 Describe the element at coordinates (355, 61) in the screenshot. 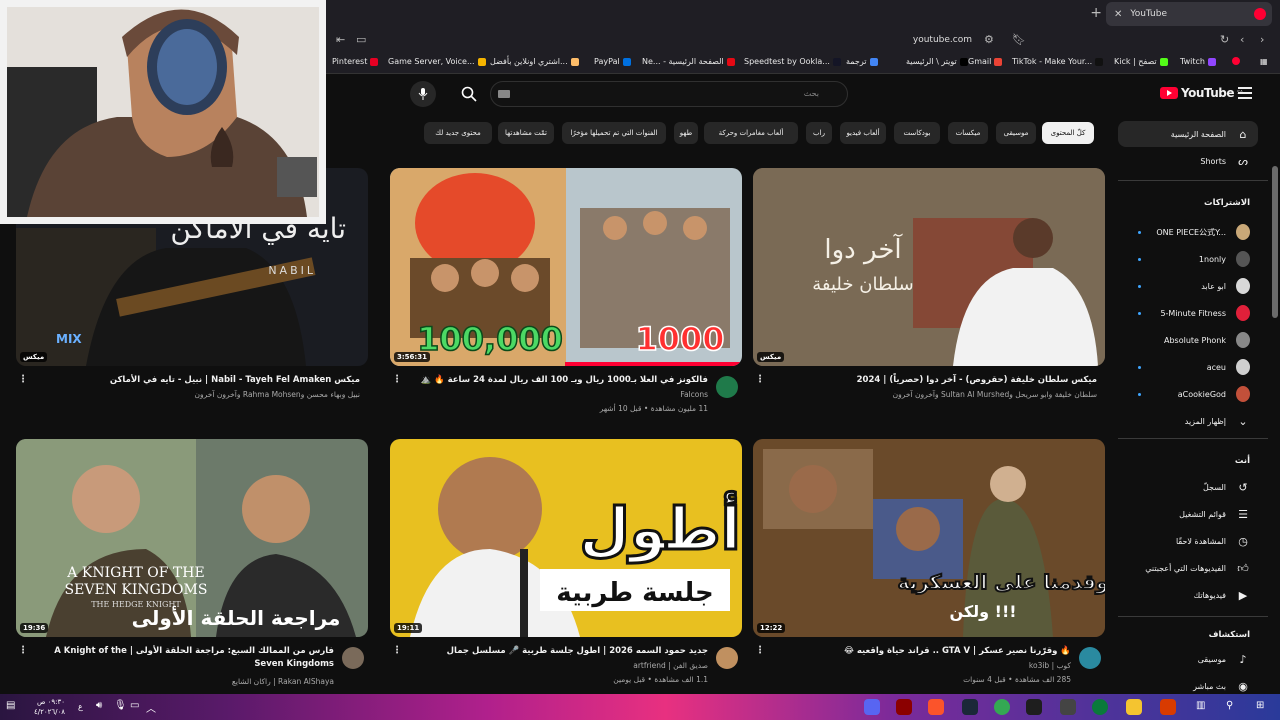

I see `bookmark-item: Pinterest` at that location.